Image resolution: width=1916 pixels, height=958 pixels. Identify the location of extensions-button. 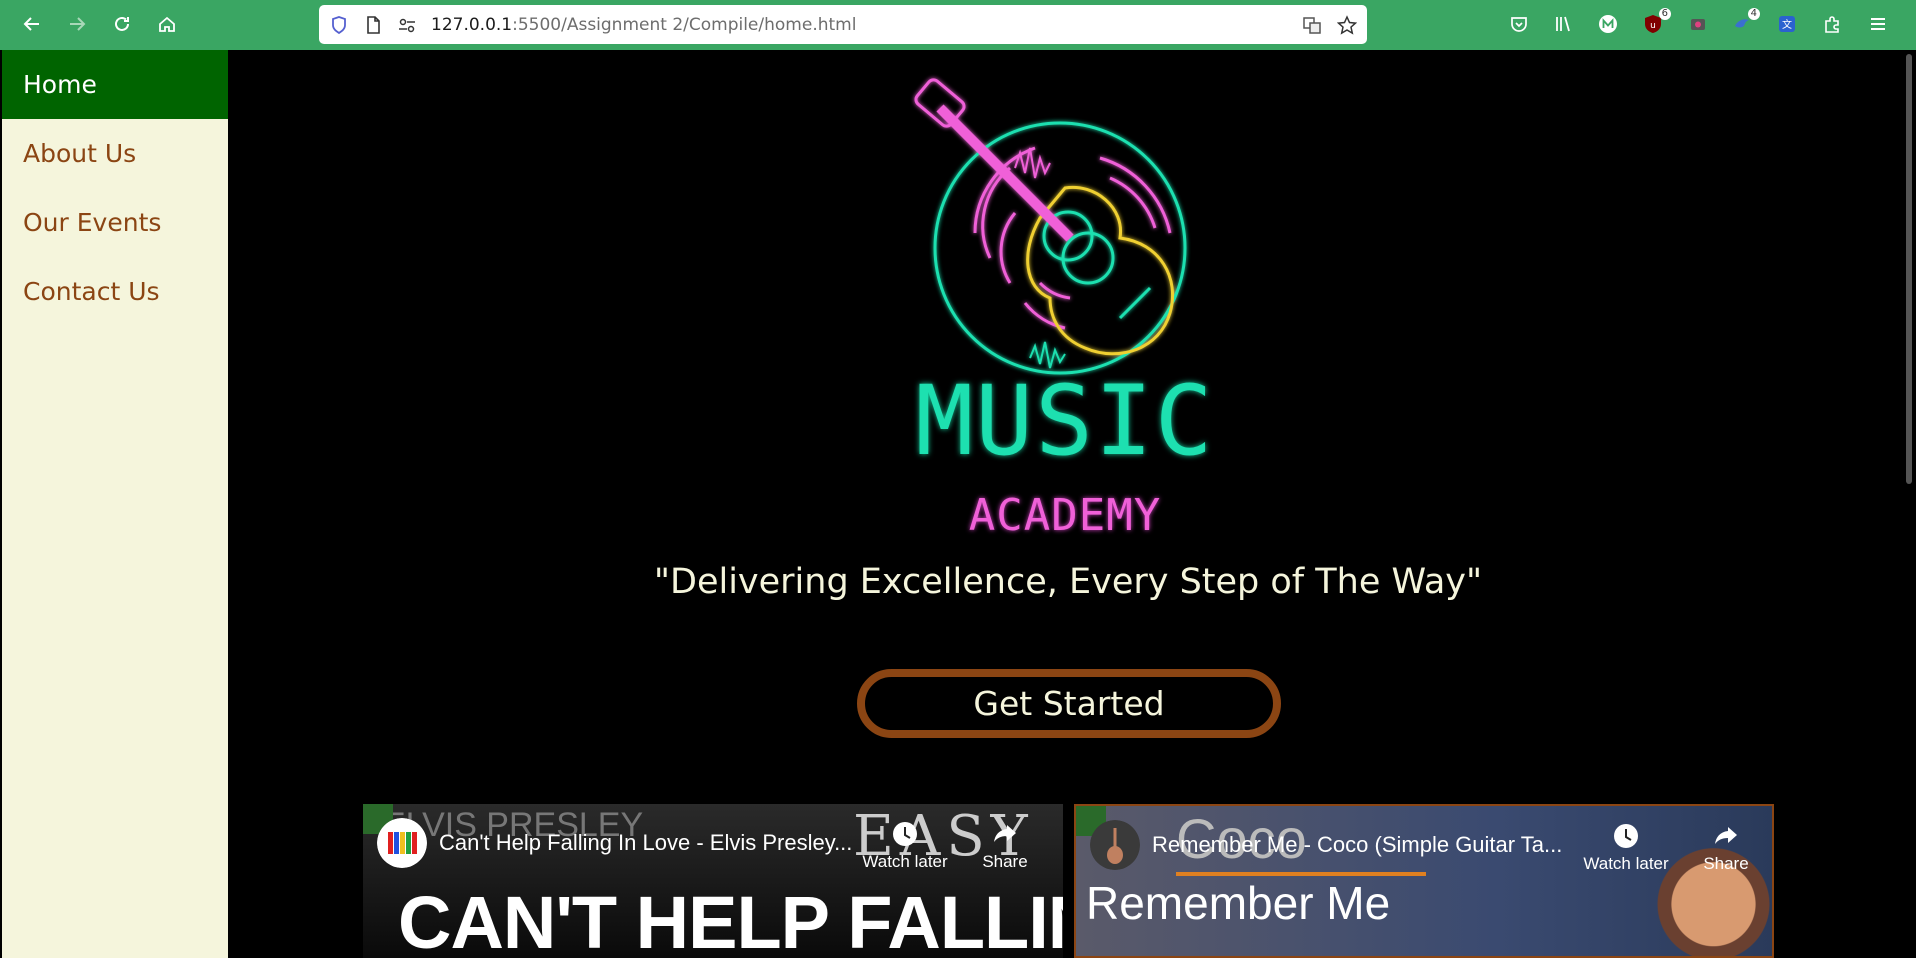
(1832, 24).